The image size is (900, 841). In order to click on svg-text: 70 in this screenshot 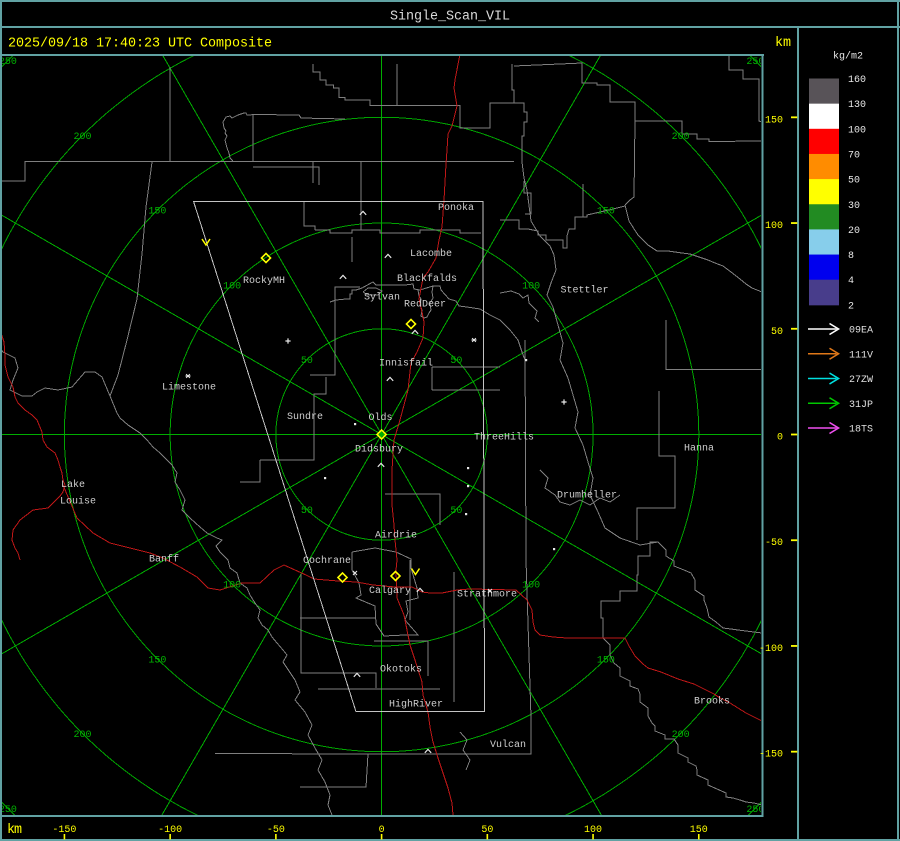, I will do `click(854, 155)`.